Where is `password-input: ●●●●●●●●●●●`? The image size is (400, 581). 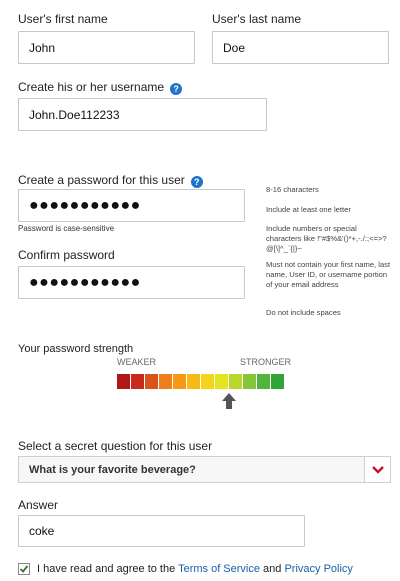 password-input: ●●●●●●●●●●● is located at coordinates (131, 205).